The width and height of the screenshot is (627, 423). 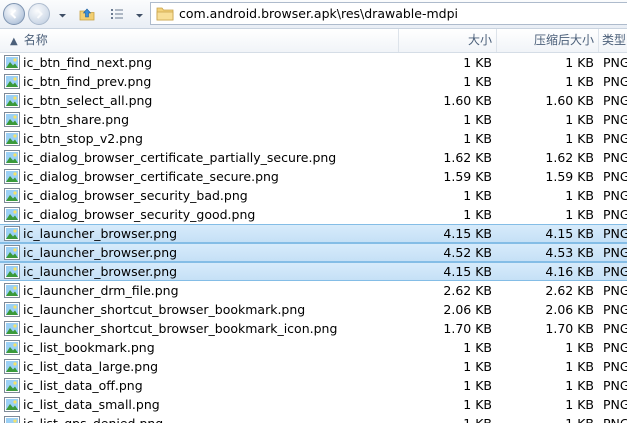 I want to click on file-compressed-size: 4.53 KB, so click(x=569, y=252).